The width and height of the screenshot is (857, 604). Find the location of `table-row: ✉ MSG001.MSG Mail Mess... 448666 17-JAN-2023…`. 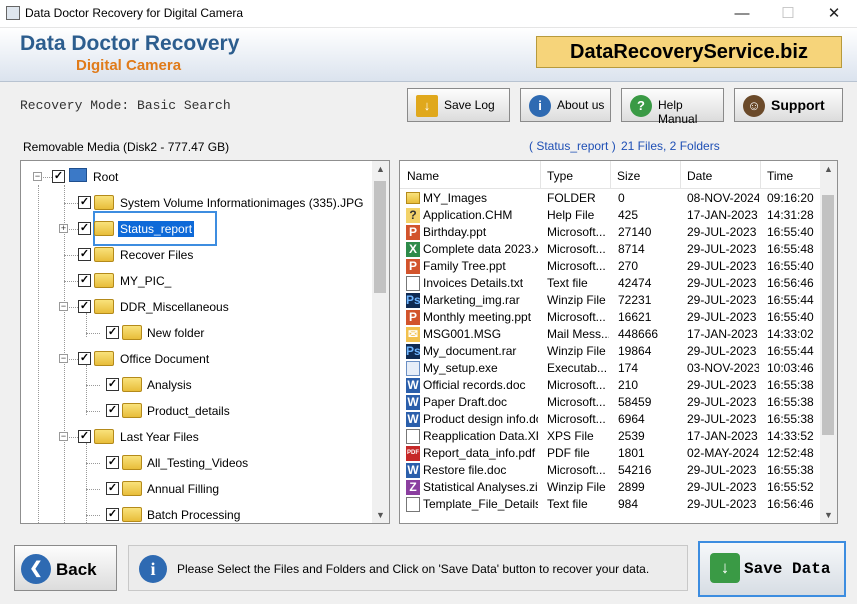

table-row: ✉ MSG001.MSG Mail Mess... 448666 17-JAN-2023… is located at coordinates (610, 333).